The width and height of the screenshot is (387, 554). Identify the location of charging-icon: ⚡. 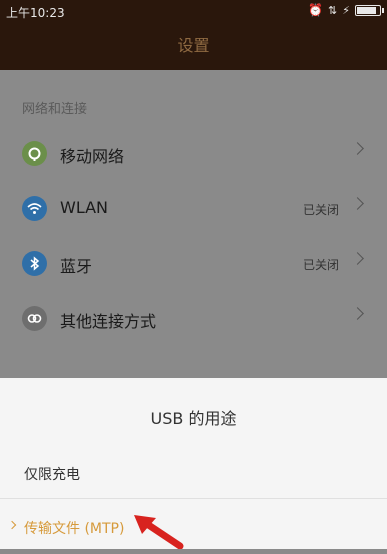
(346, 10).